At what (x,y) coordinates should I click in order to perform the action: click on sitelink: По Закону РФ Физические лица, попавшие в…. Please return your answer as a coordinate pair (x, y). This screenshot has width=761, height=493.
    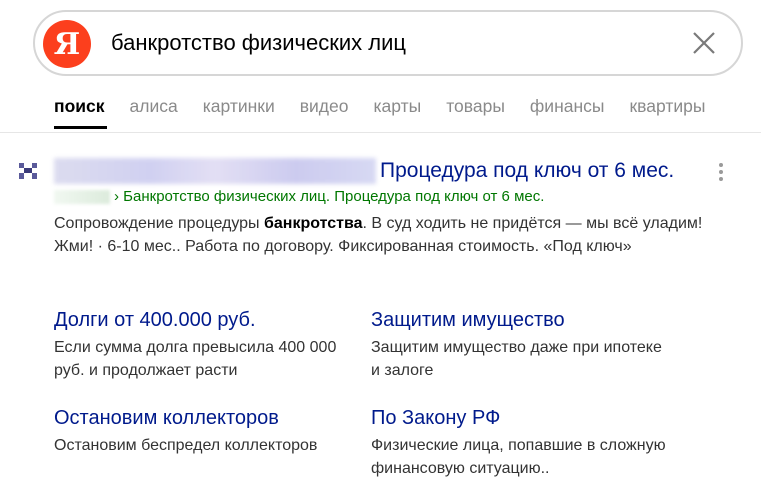
    Looking at the image, I should click on (521, 442).